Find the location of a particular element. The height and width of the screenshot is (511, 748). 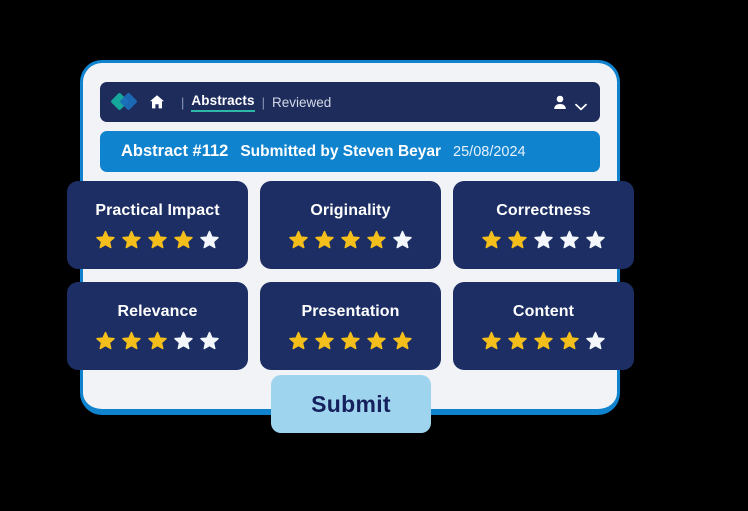

rating-card-label: Content is located at coordinates (543, 311).